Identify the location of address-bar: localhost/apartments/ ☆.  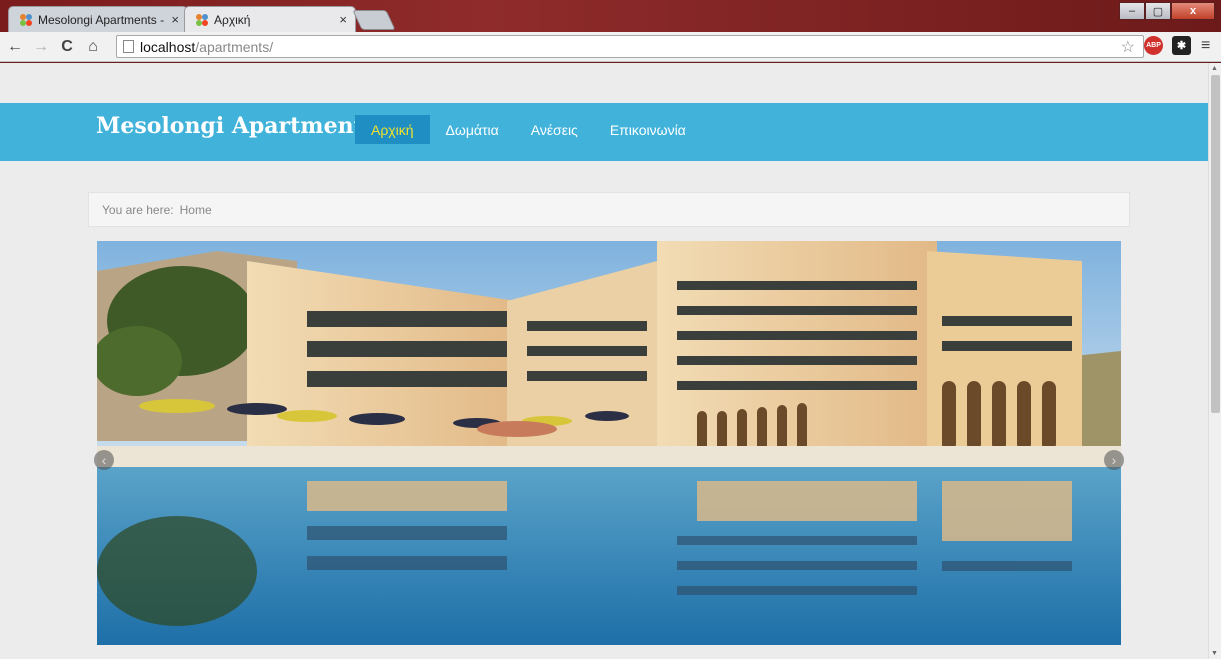
(630, 46).